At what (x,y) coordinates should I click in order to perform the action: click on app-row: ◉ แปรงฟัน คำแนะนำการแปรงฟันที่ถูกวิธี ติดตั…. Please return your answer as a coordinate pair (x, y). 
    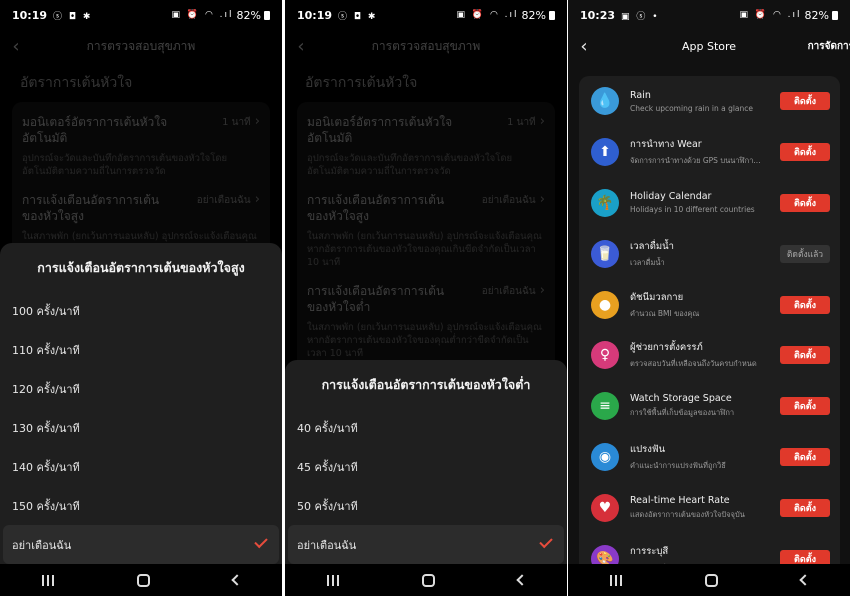
    Looking at the image, I should click on (709, 457).